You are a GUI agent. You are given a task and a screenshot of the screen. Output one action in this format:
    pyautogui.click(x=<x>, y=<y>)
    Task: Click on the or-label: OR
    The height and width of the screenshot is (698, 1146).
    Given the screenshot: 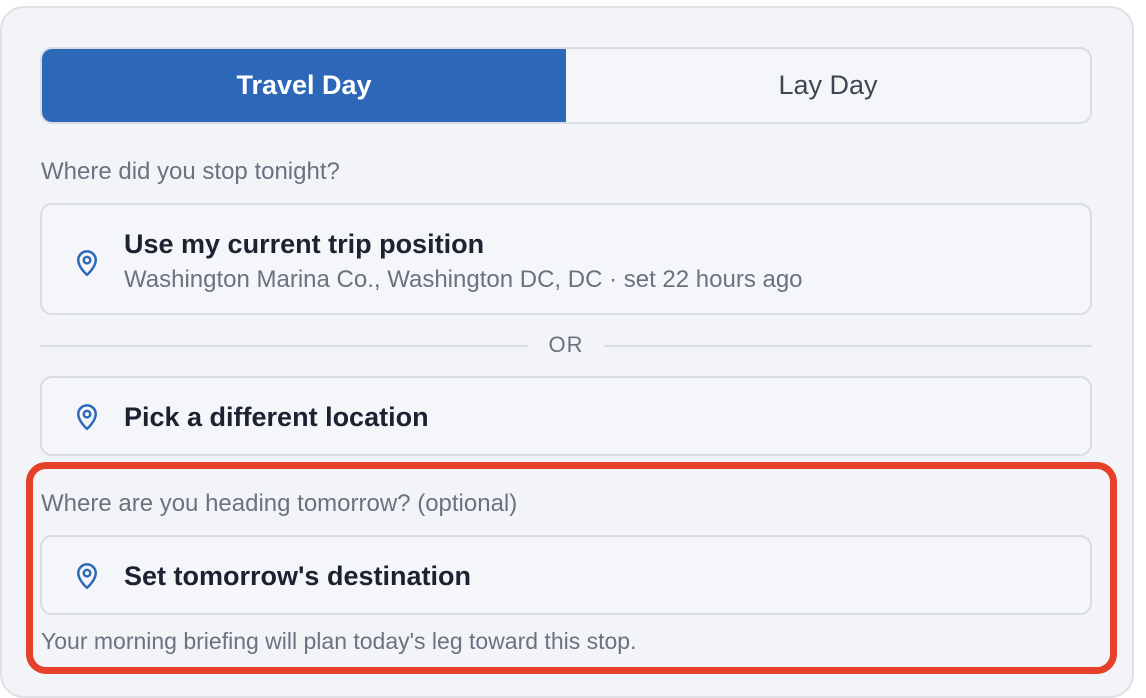 What is the action you would take?
    pyautogui.click(x=566, y=344)
    